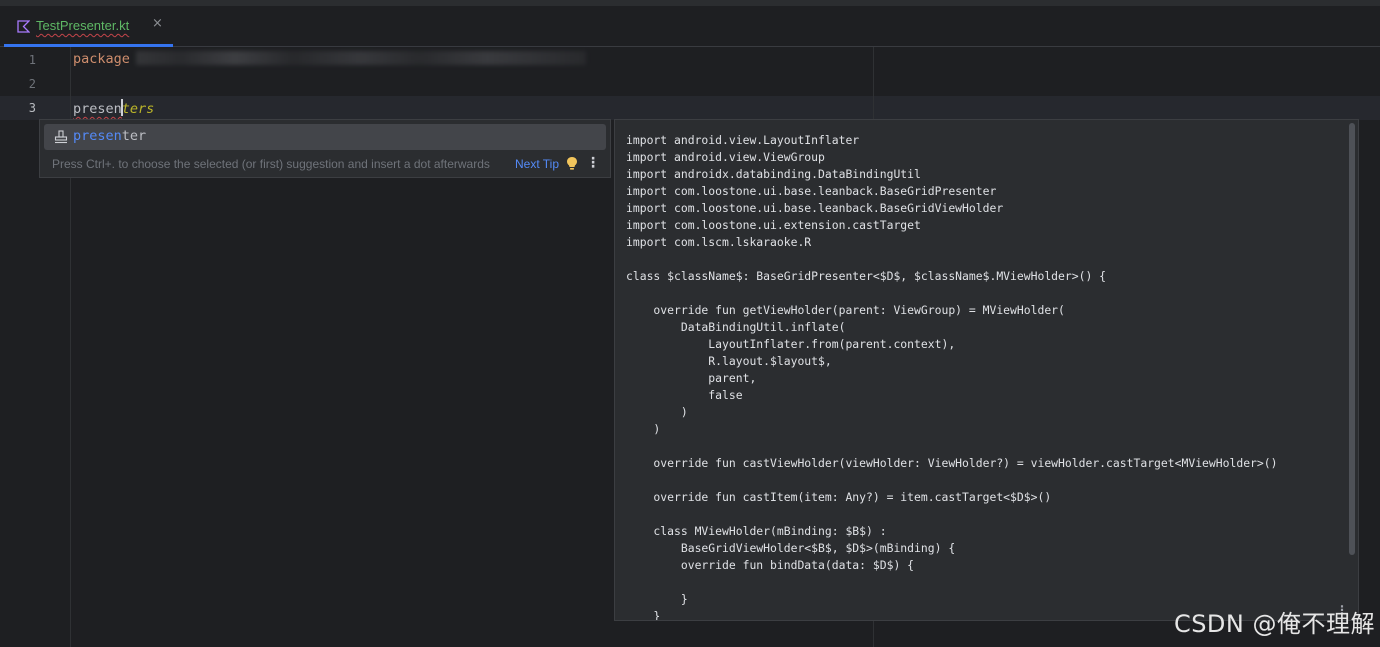 The width and height of the screenshot is (1380, 647). Describe the element at coordinates (537, 164) in the screenshot. I see `next-tip-link: Next Tip` at that location.